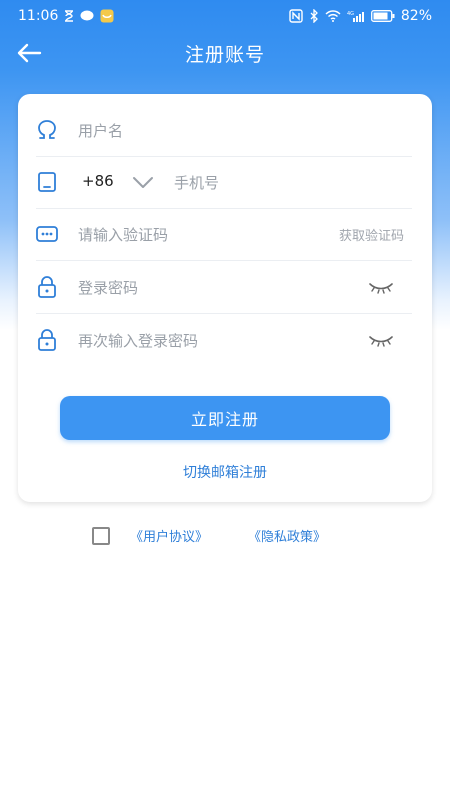 This screenshot has width=450, height=800. What do you see at coordinates (138, 340) in the screenshot?
I see `confirm-password-input: 再次输入登录密码` at bounding box center [138, 340].